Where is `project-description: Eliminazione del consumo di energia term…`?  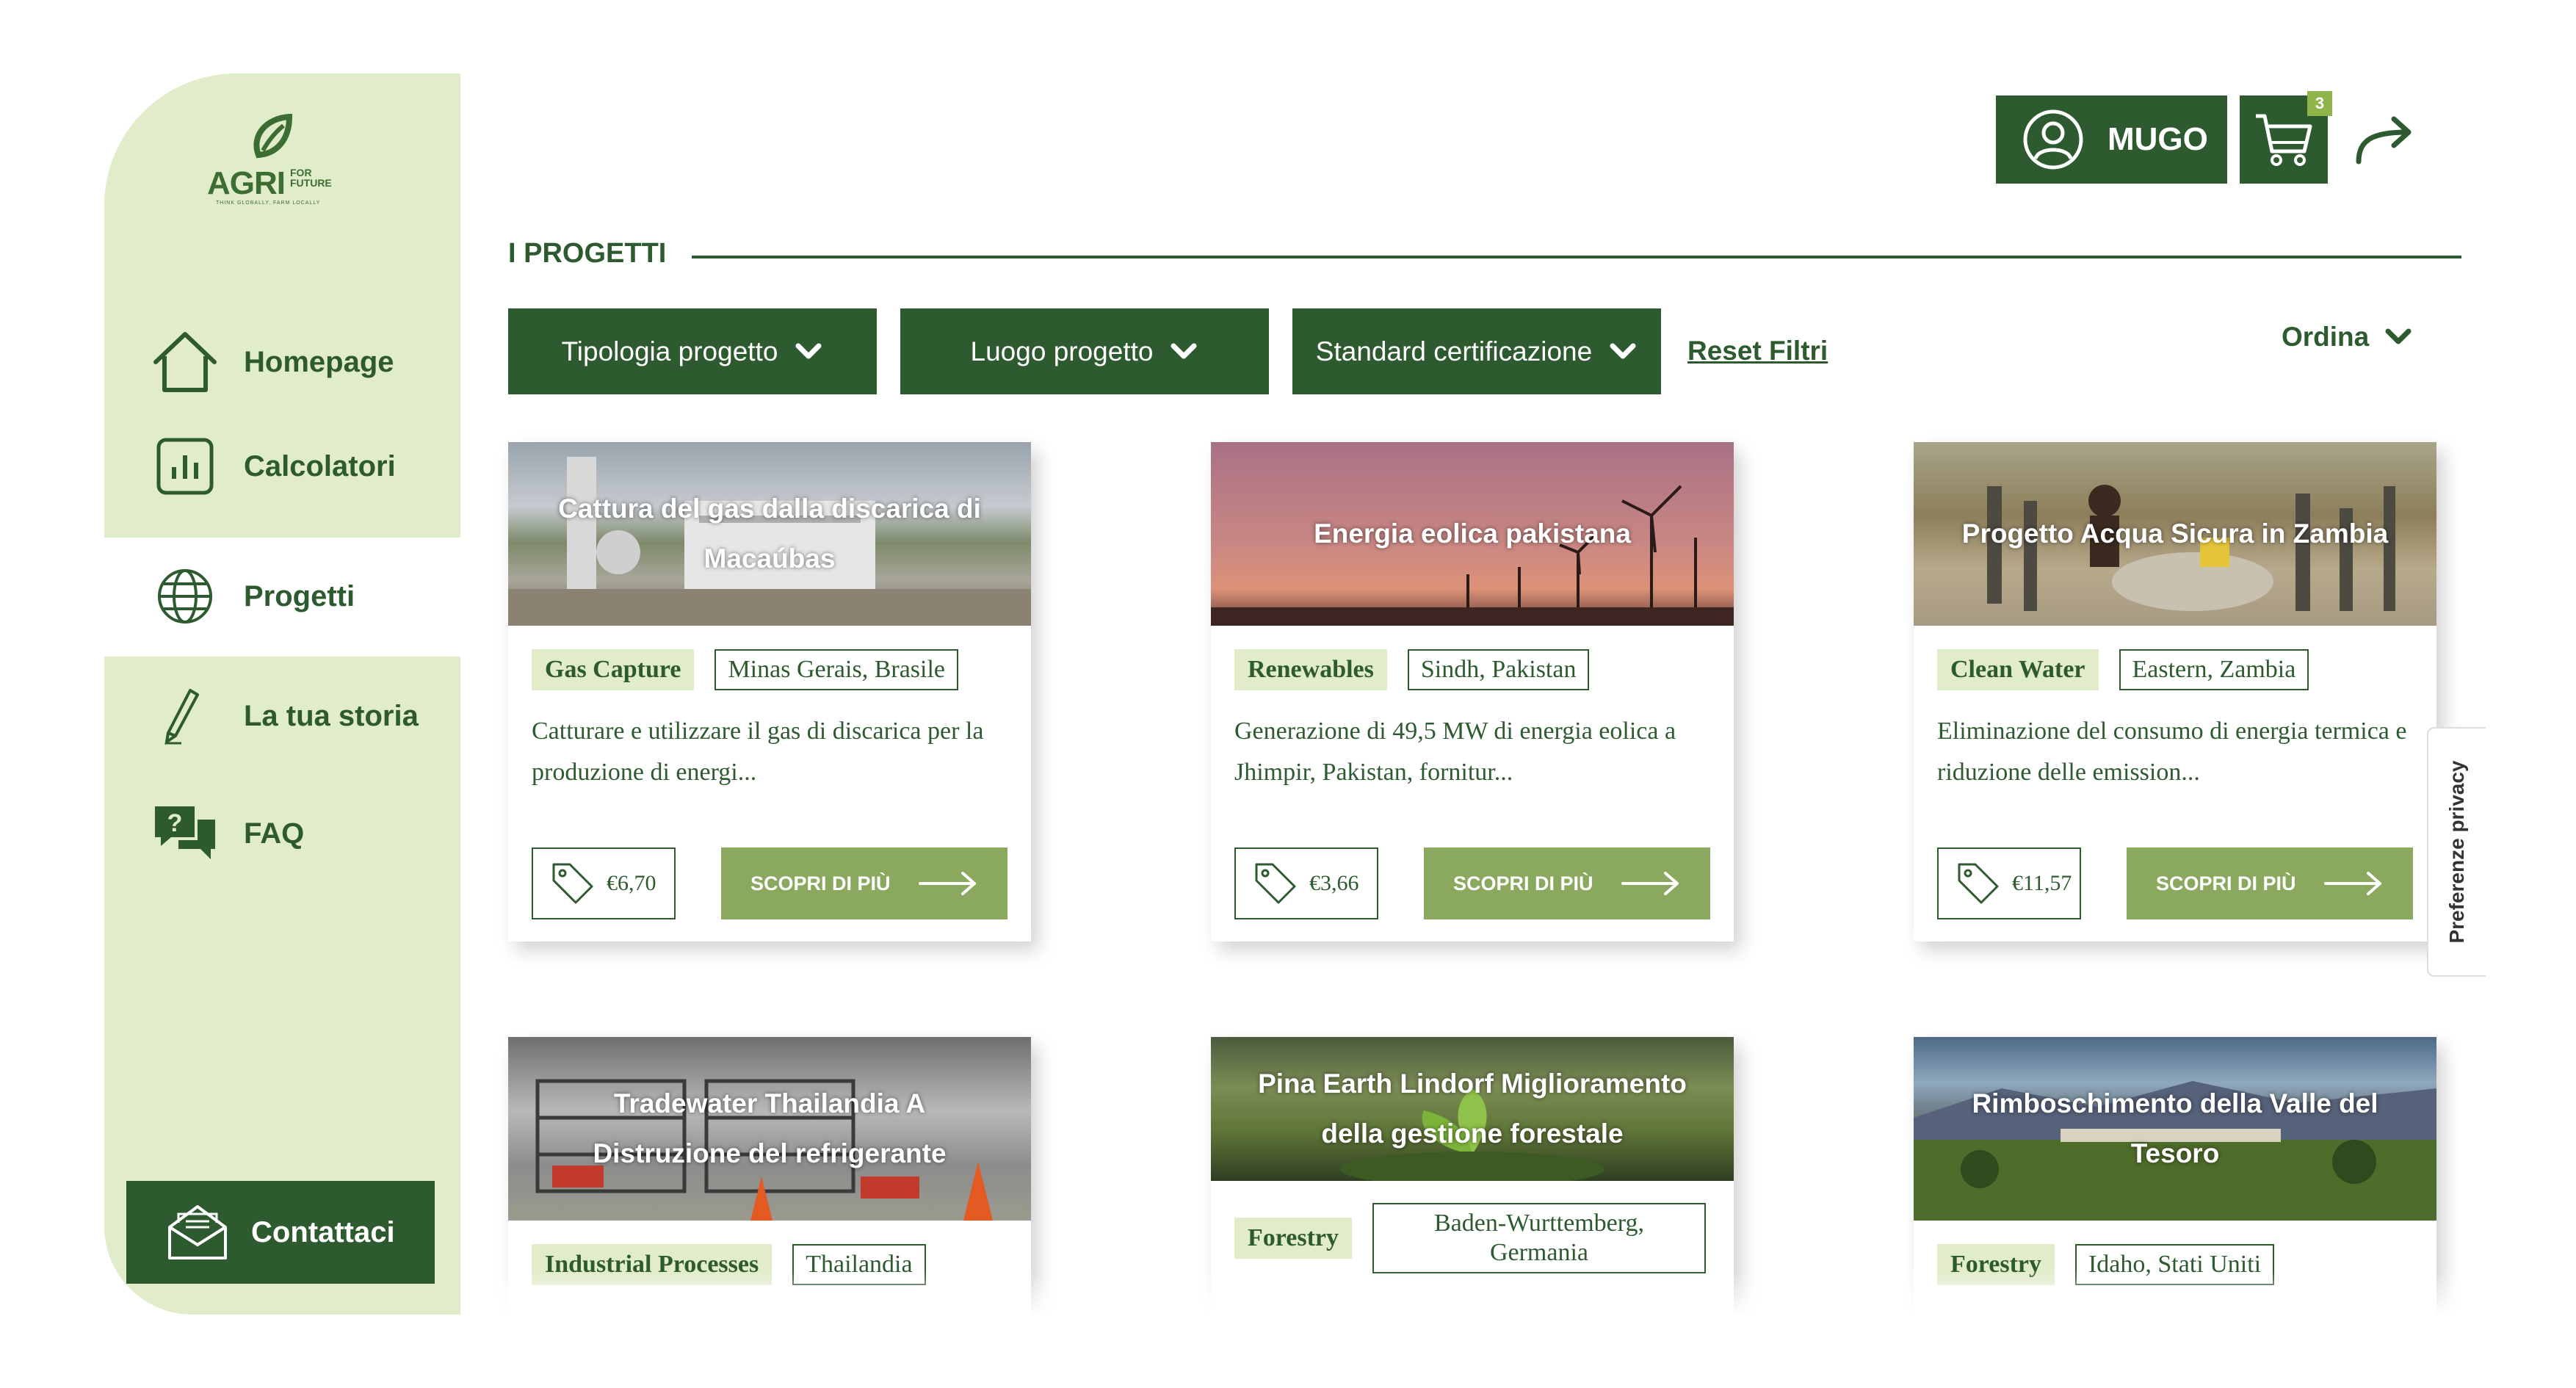
project-description: Eliminazione del consumo di energia term… is located at coordinates (2172, 752).